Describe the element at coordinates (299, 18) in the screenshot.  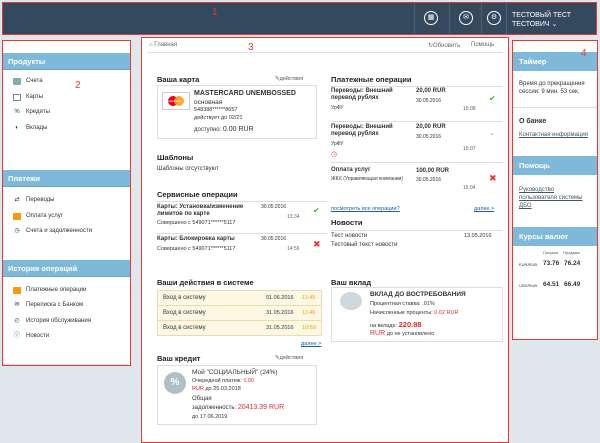
I see `top-bar: ▦ ✉ ⚙ ТЕСТОВЫЙ ТЕСТ ТЕСТОВИЧ ⌄` at that location.